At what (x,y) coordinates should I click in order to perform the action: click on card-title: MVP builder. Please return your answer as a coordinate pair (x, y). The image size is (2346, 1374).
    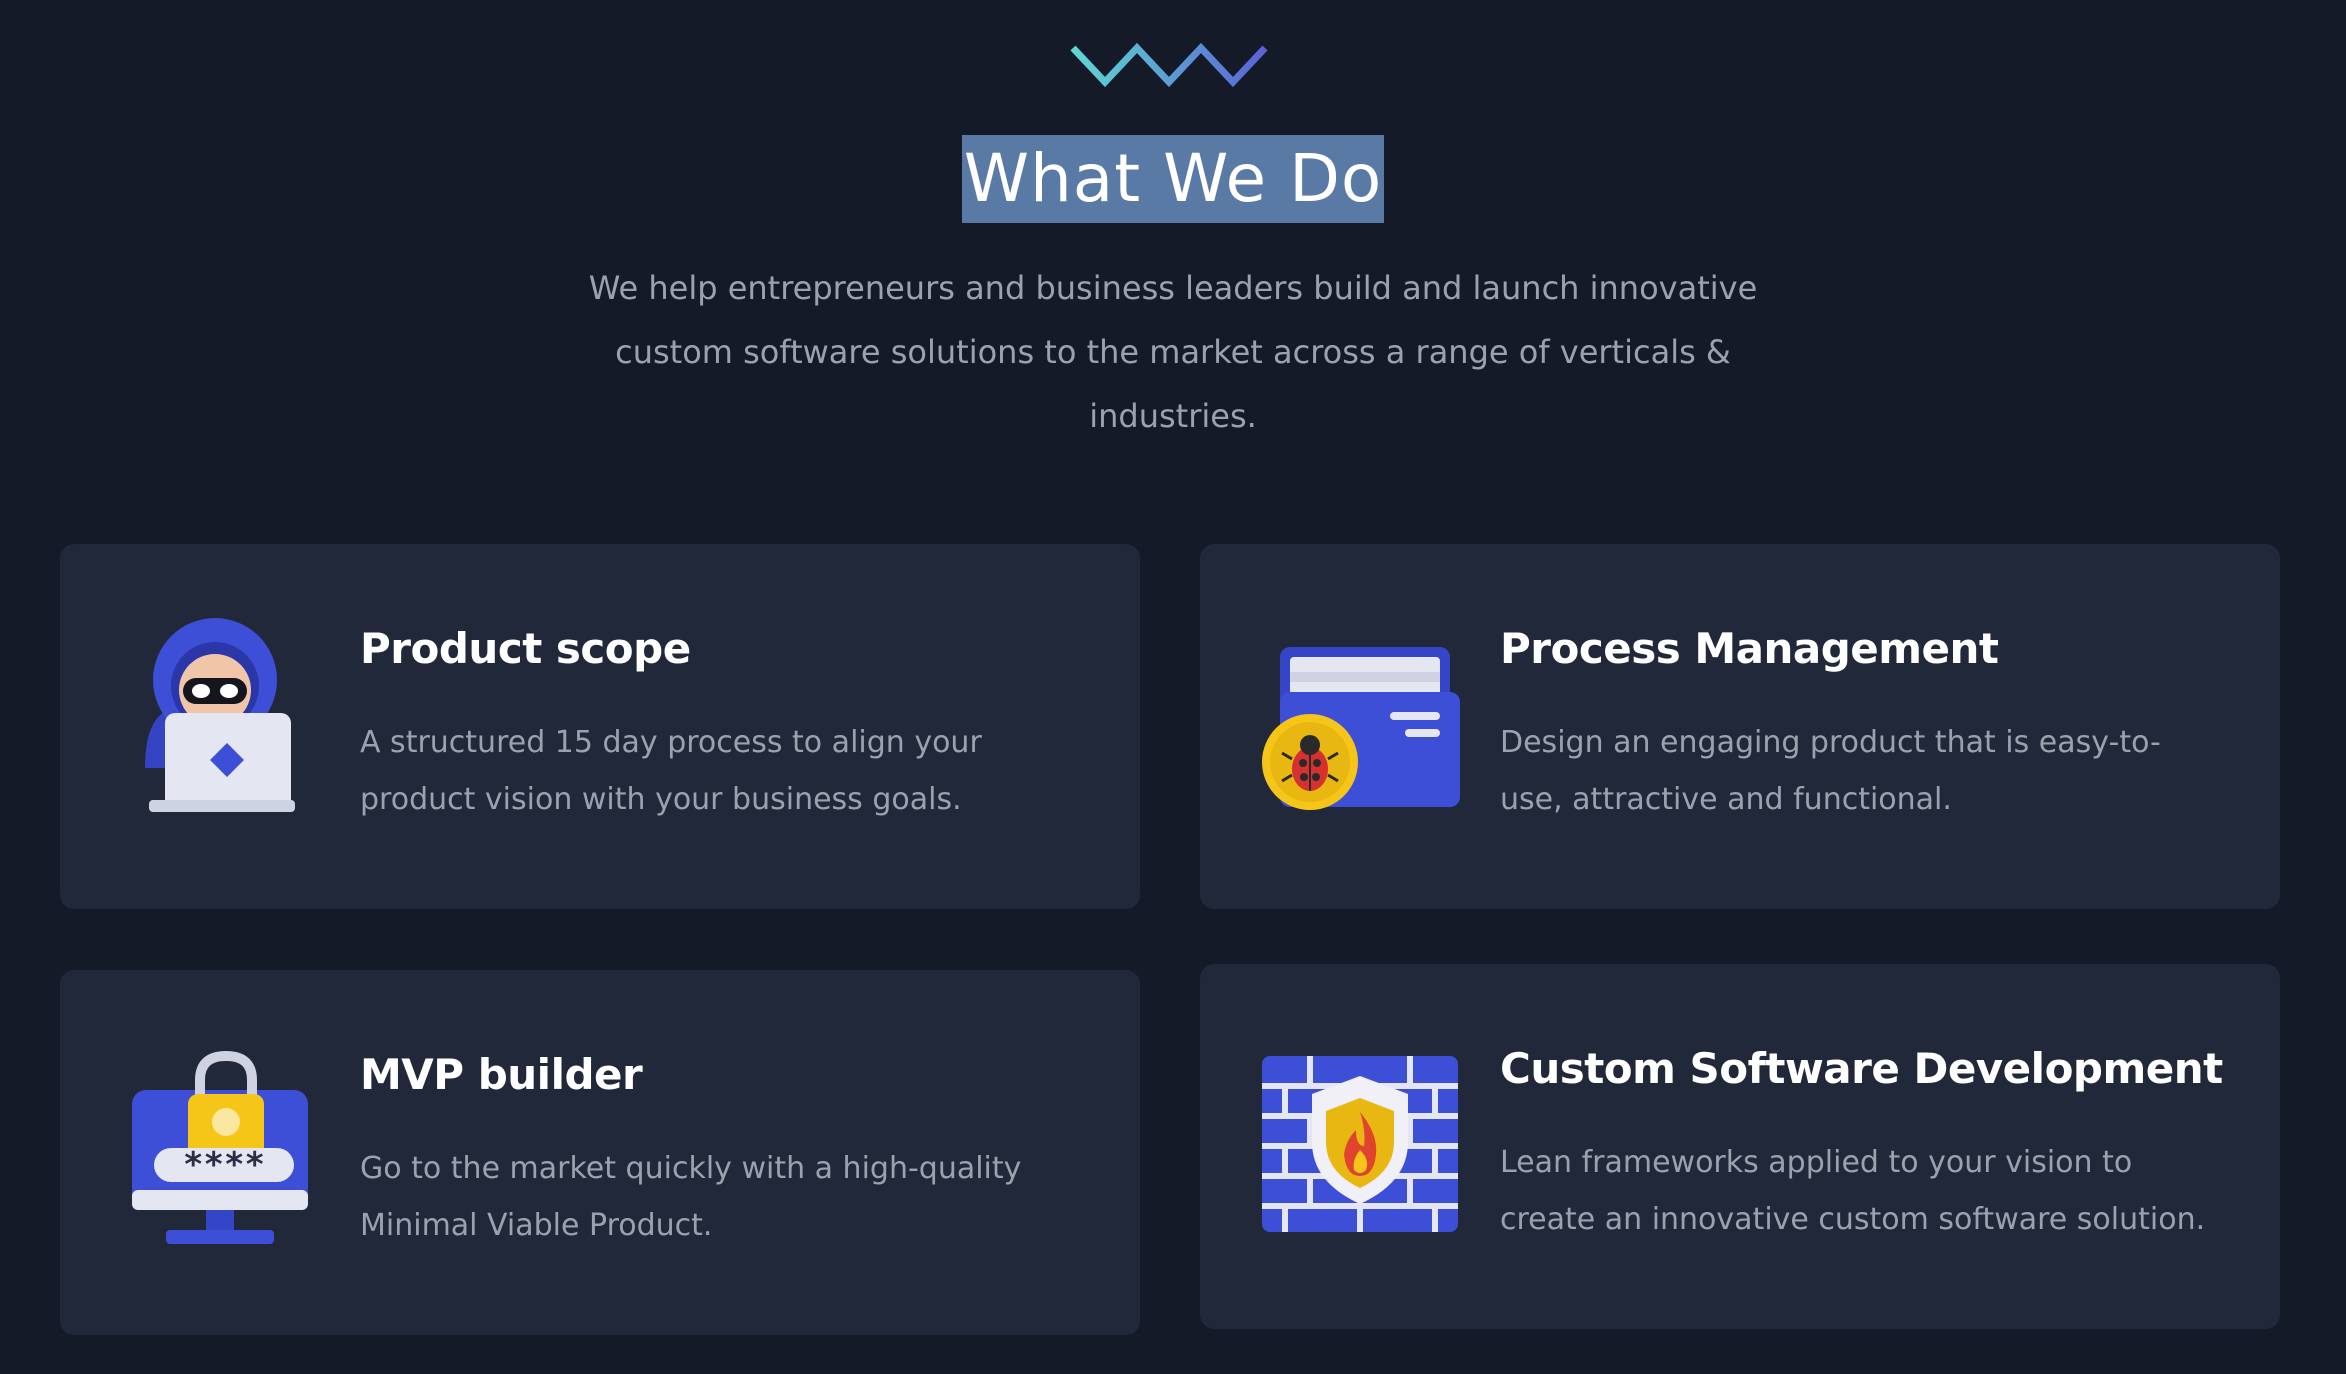
    Looking at the image, I should click on (501, 1074).